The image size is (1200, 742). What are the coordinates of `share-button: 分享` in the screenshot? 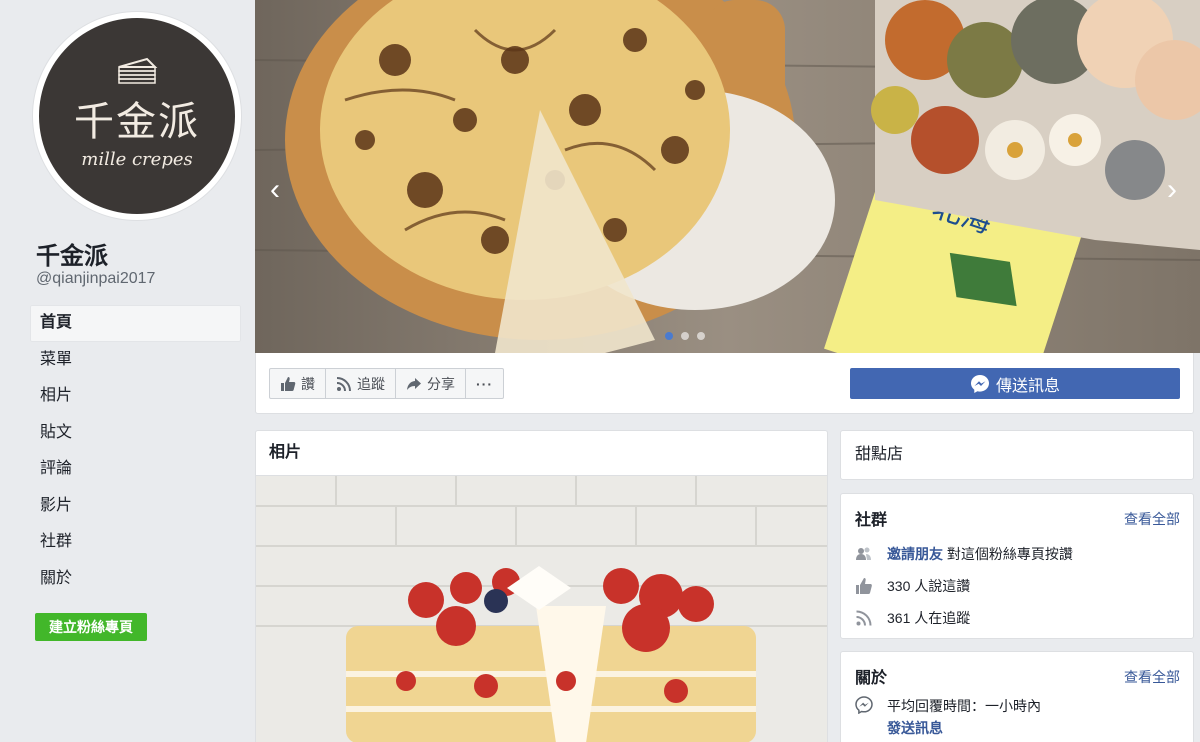 It's located at (430, 383).